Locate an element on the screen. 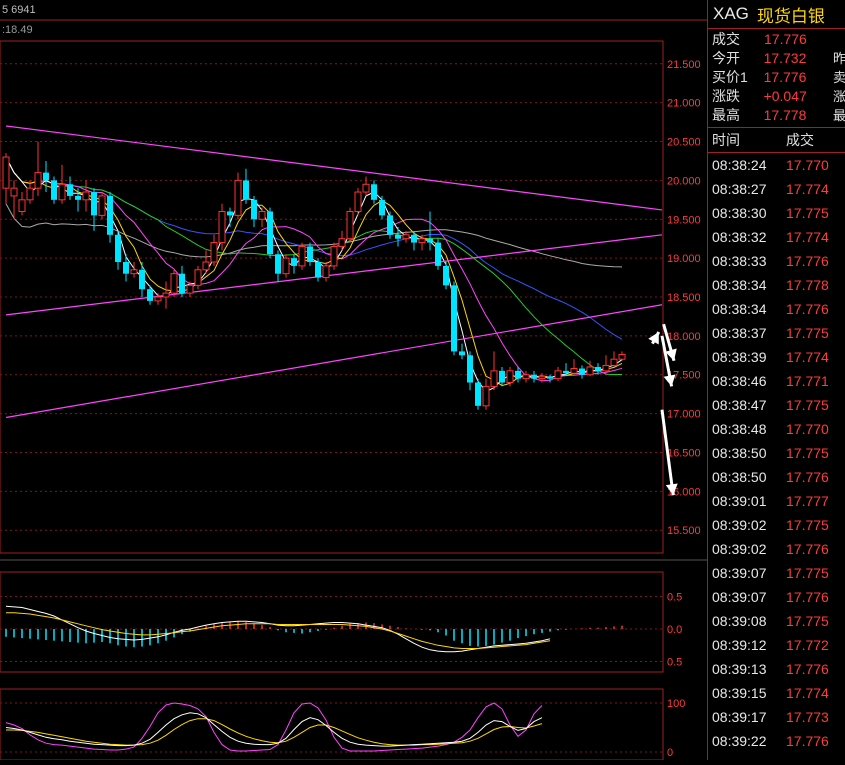 The width and height of the screenshot is (845, 765). tick-row: 08:38:46 17.771 is located at coordinates (776, 381).